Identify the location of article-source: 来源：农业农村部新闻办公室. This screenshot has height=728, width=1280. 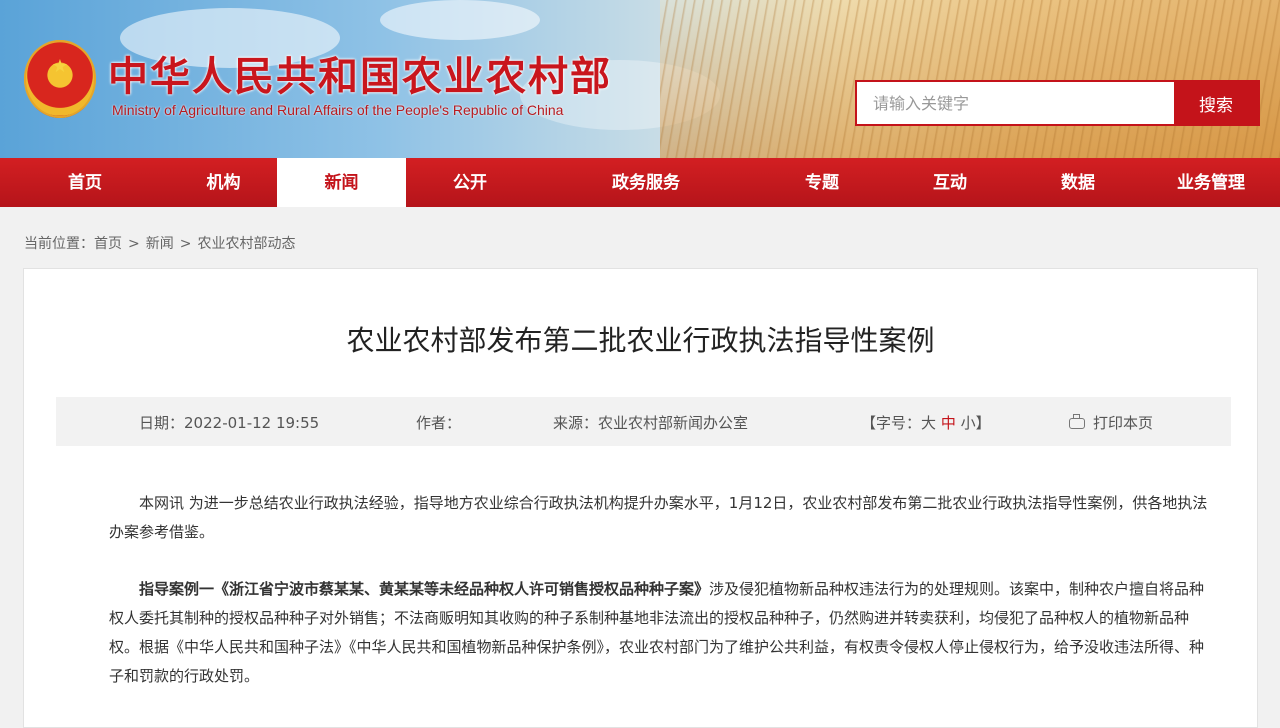
(650, 422).